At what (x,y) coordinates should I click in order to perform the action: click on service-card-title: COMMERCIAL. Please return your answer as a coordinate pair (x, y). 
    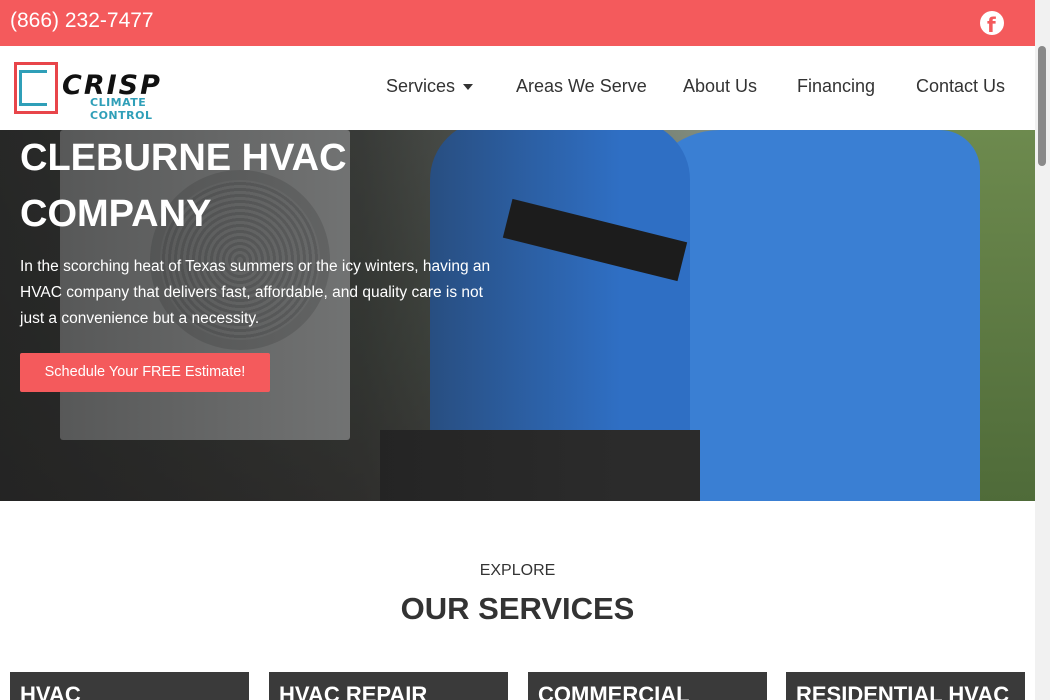
    Looking at the image, I should click on (614, 691).